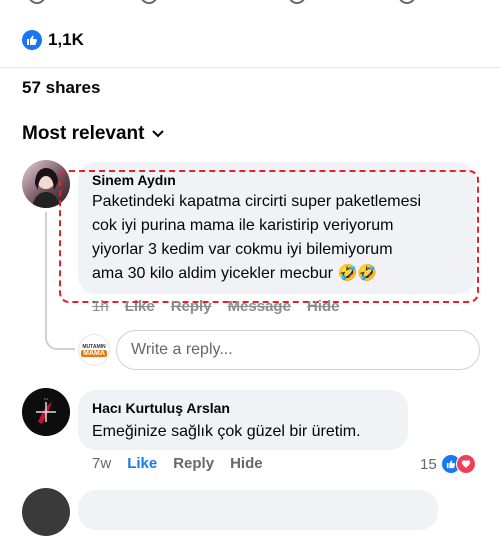 Image resolution: width=500 pixels, height=536 pixels. Describe the element at coordinates (149, 2) in the screenshot. I see `comment-action-icon` at that location.